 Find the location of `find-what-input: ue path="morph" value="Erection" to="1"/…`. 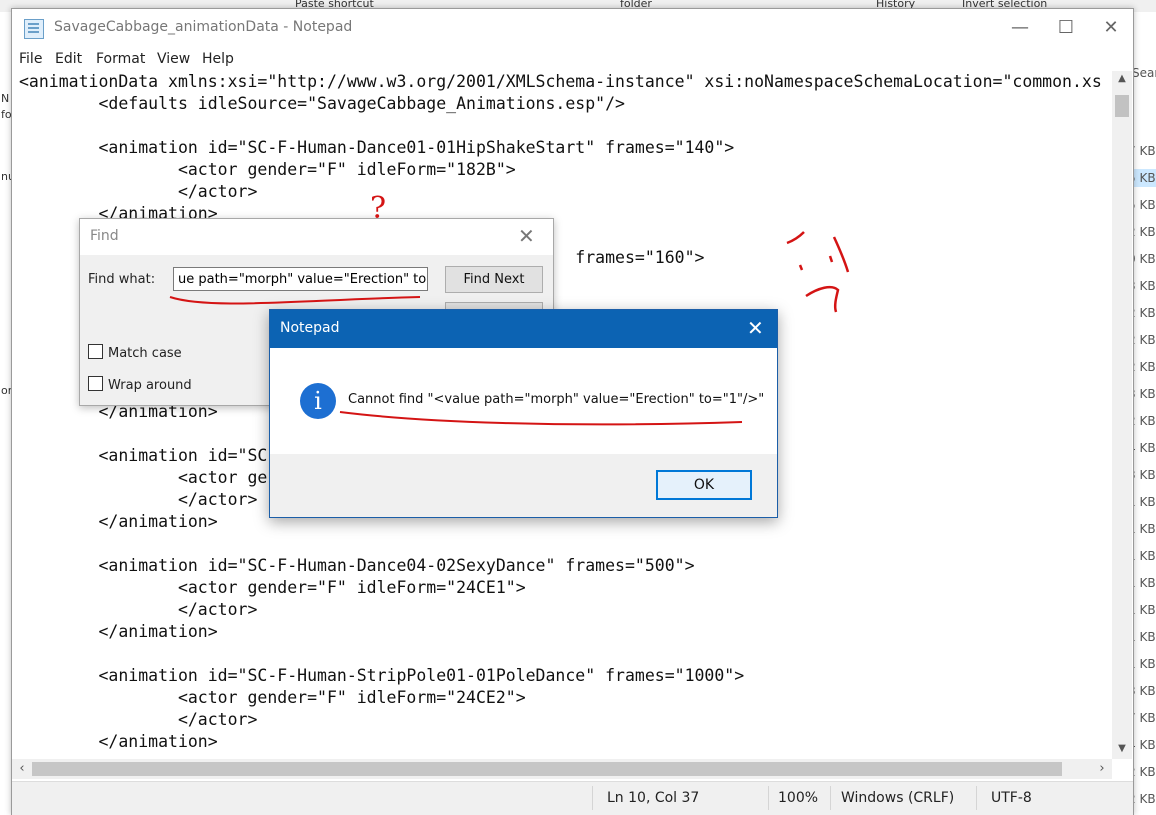

find-what-input: ue path="morph" value="Erection" to="1"/… is located at coordinates (300, 279).